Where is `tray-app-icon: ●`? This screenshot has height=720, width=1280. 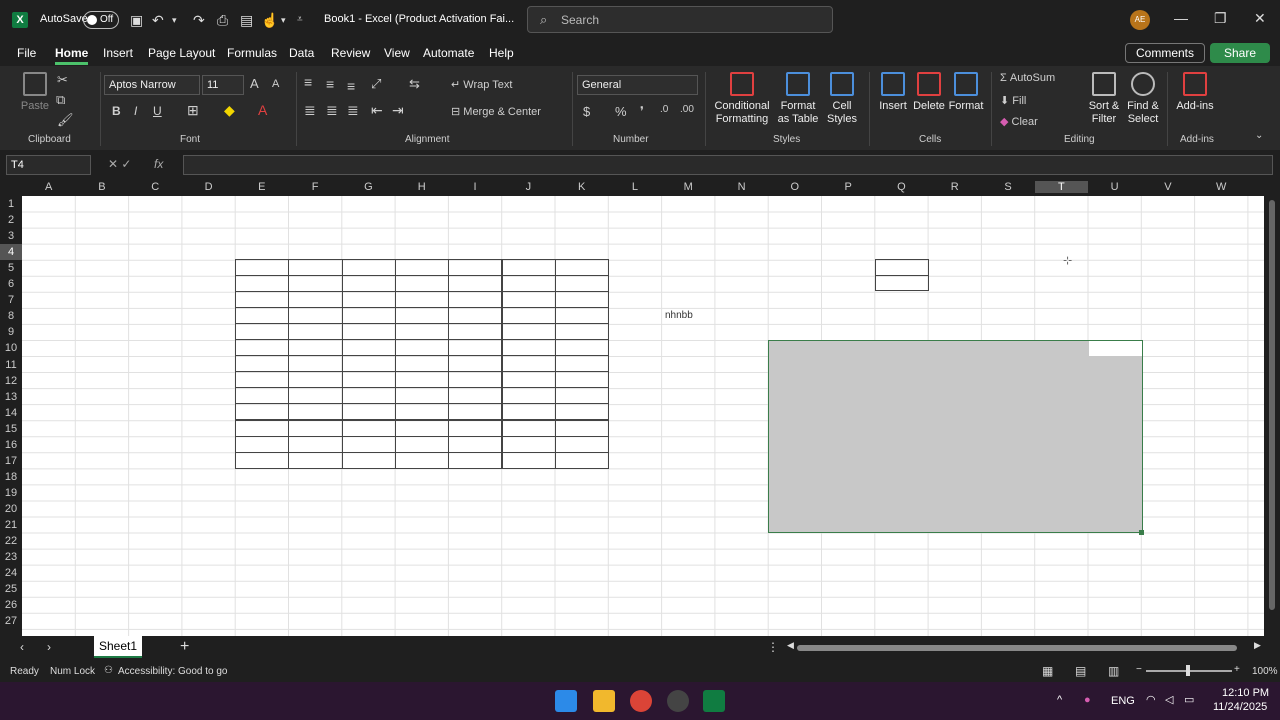
tray-app-icon: ● is located at coordinates (1087, 700).